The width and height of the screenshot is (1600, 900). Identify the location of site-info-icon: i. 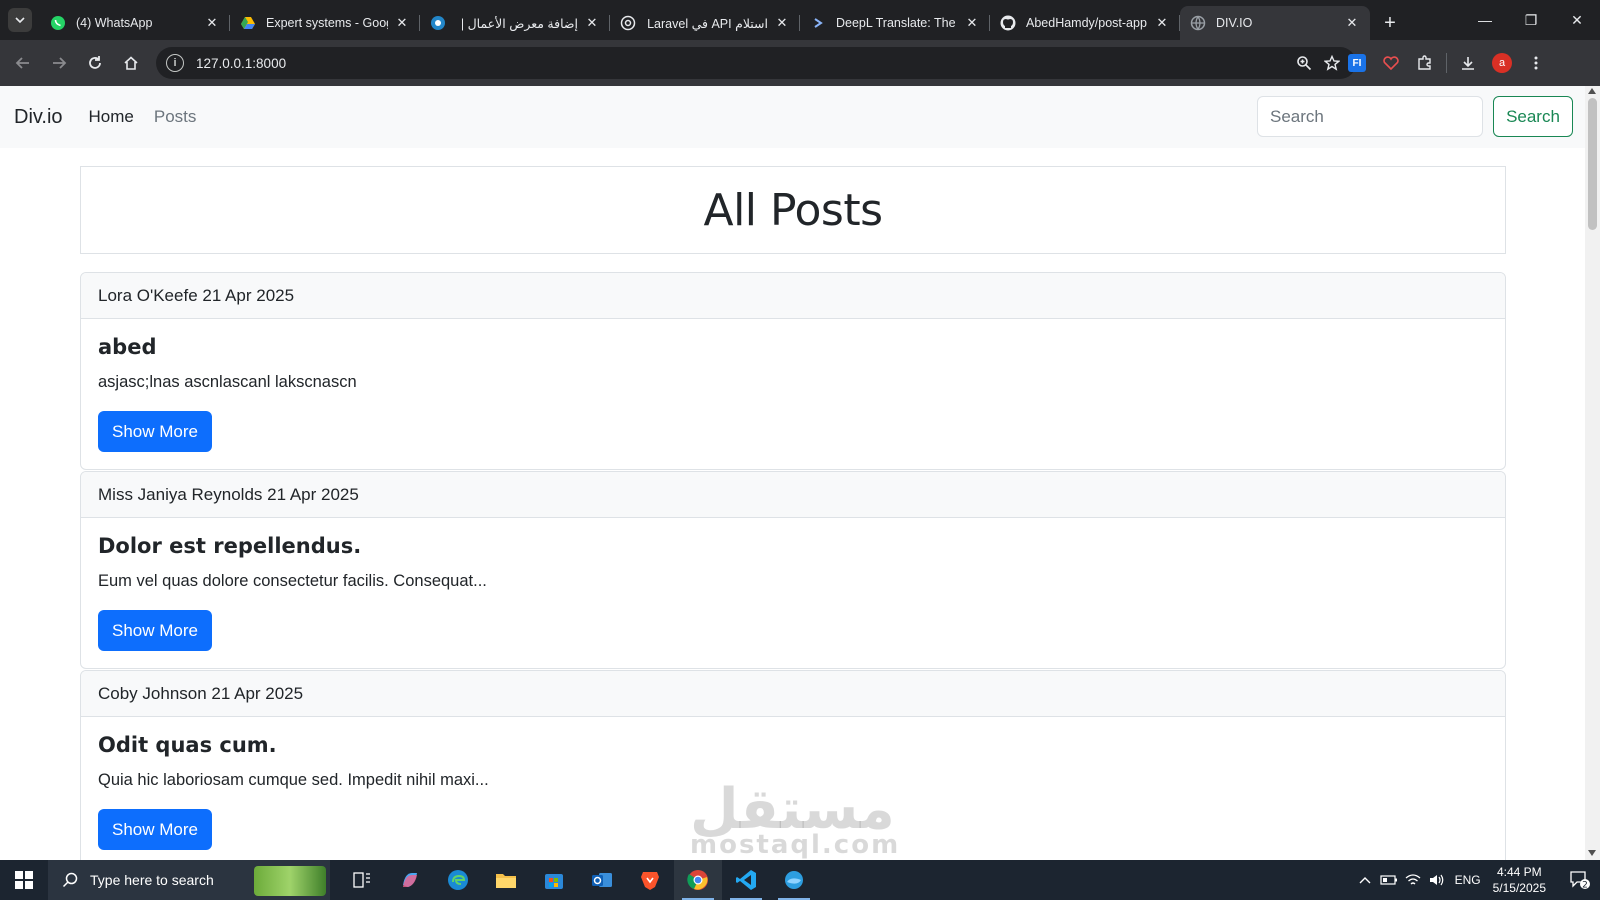
(175, 63).